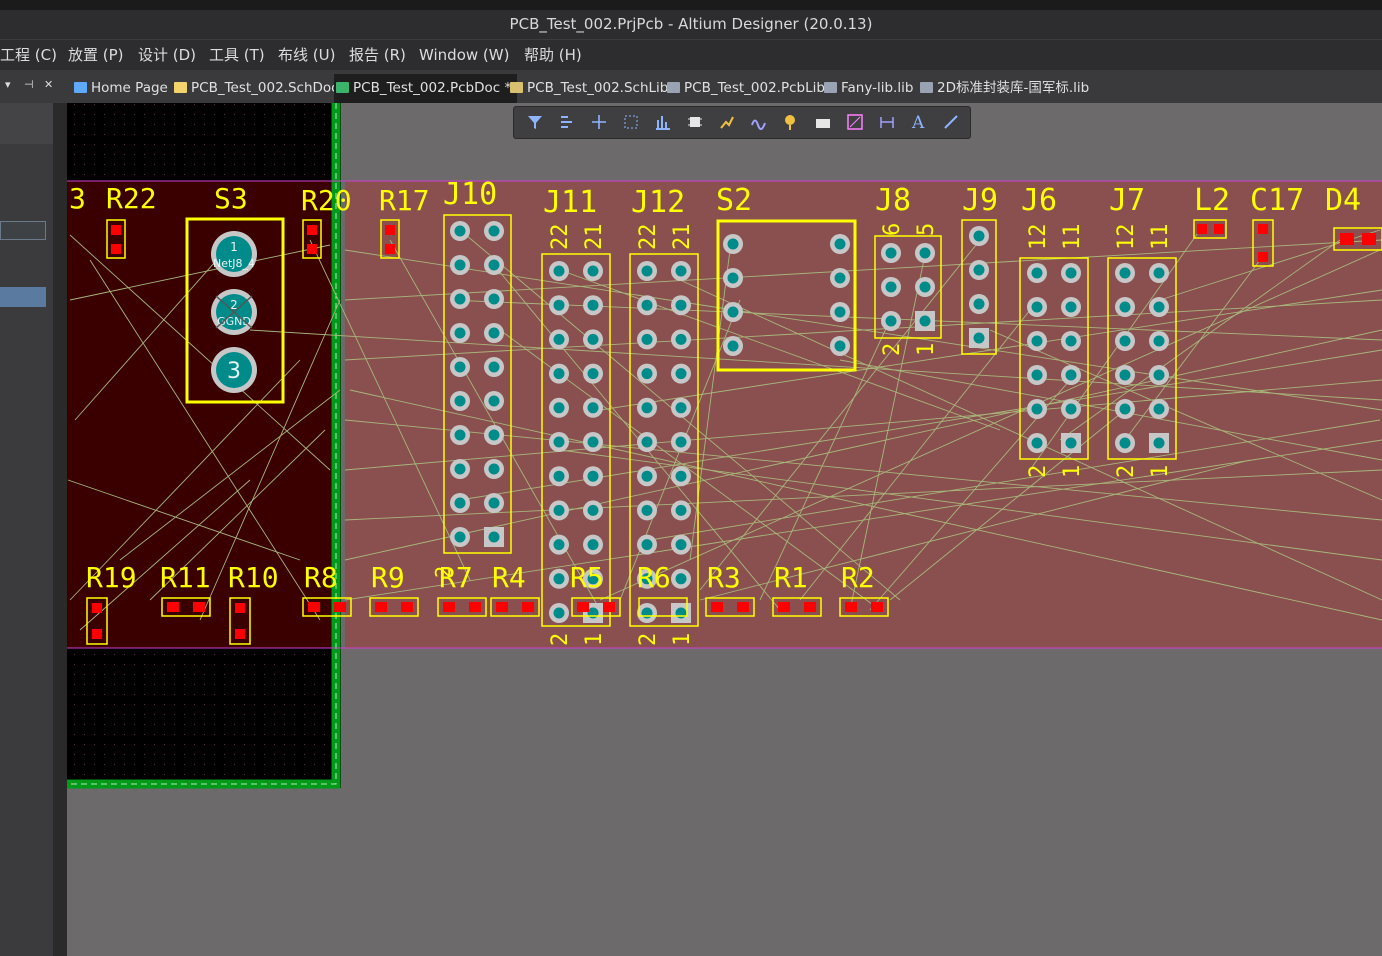 Image resolution: width=1382 pixels, height=956 pixels. Describe the element at coordinates (926, 229) in the screenshot. I see `pin-label: 5` at that location.